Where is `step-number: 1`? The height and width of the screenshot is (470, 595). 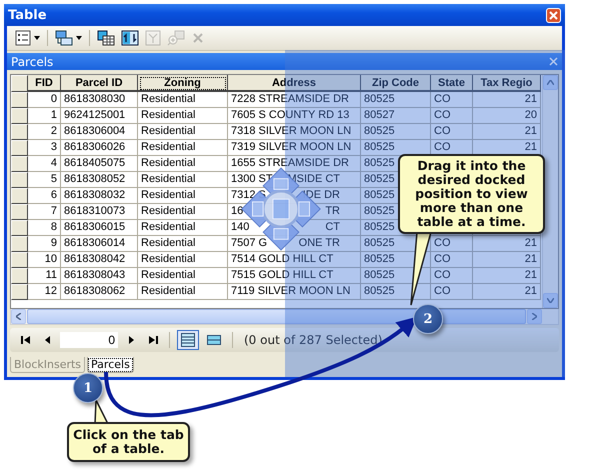 step-number: 1 is located at coordinates (88, 388).